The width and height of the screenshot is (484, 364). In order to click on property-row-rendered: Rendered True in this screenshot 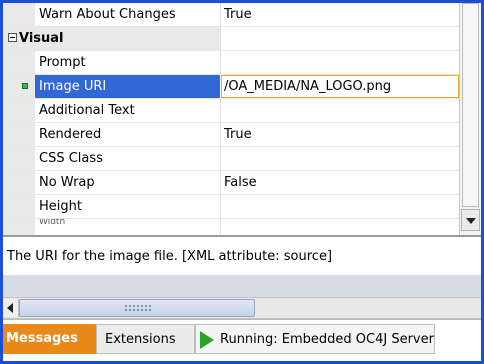, I will do `click(231, 135)`.